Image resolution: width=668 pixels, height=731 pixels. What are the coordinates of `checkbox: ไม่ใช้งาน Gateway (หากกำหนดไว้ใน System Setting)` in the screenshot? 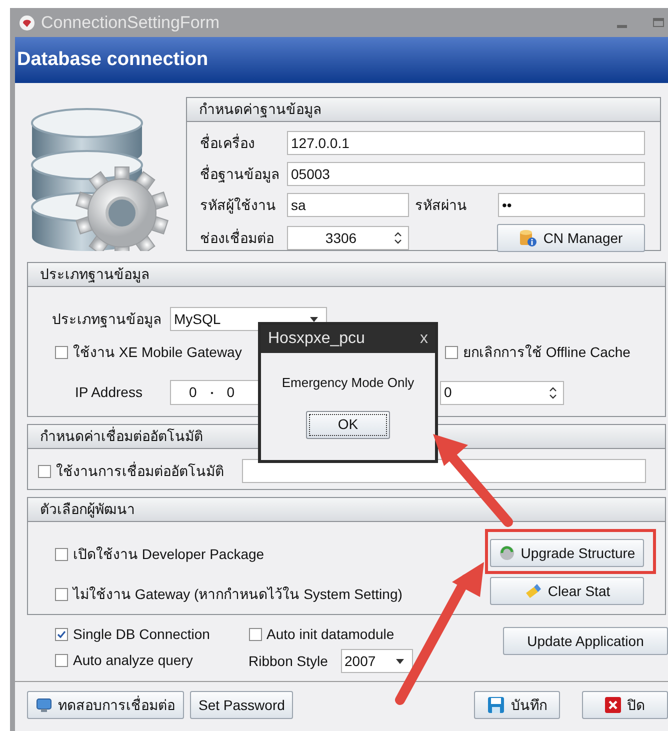 It's located at (272, 594).